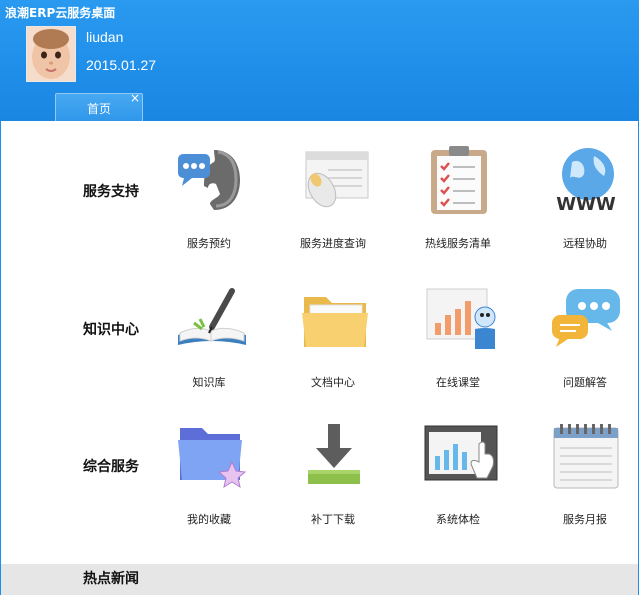 The image size is (639, 595). I want to click on tile-label: 服务预约, so click(209, 243).